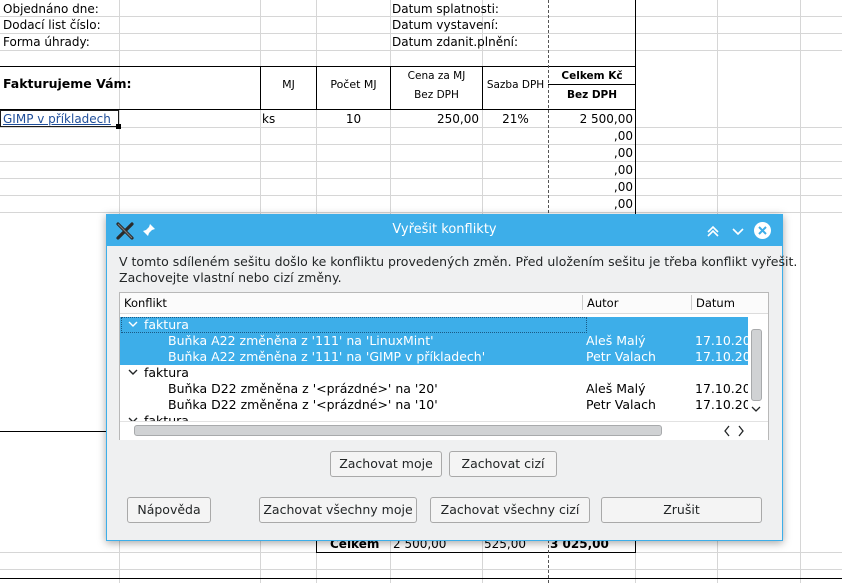 The image size is (842, 583). Describe the element at coordinates (230, 277) in the screenshot. I see `dialog-message-line-2: Zachovejte vlastní nebo cizí změny.` at that location.